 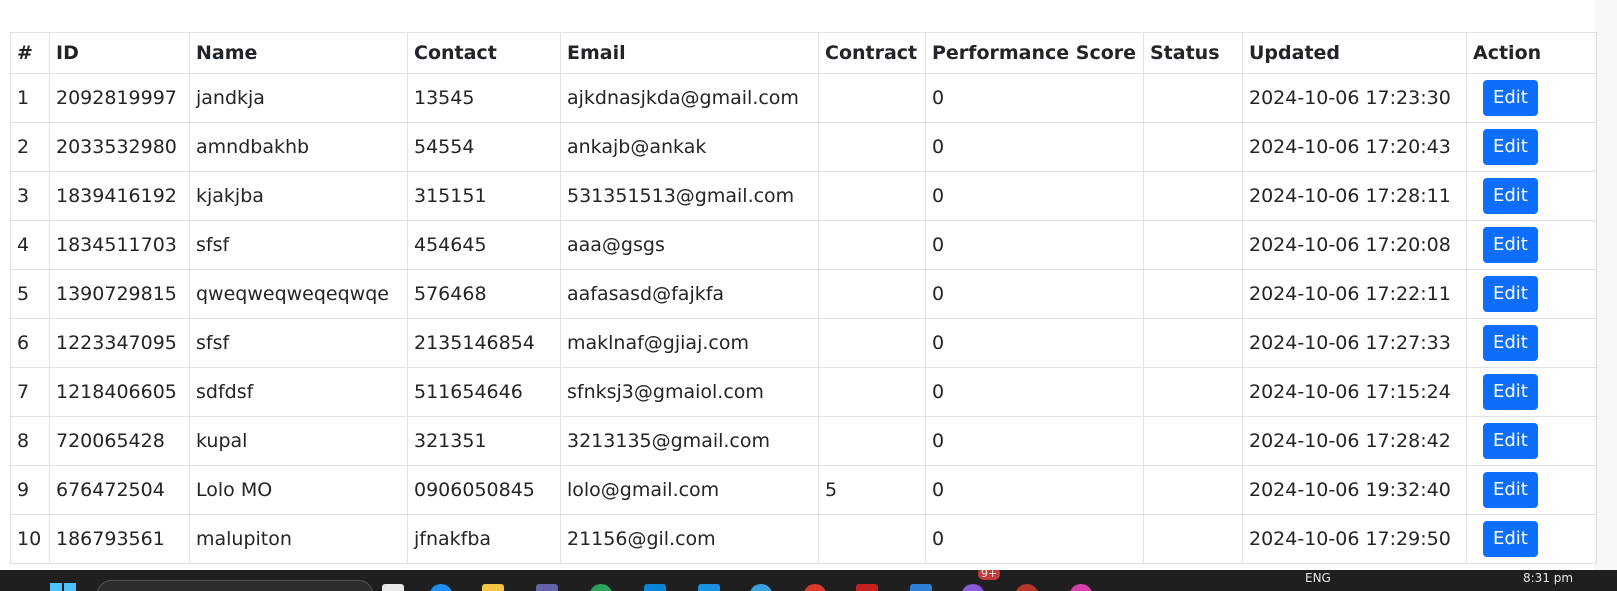 What do you see at coordinates (1034, 53) in the screenshot?
I see `header-performance-score: Performance Score` at bounding box center [1034, 53].